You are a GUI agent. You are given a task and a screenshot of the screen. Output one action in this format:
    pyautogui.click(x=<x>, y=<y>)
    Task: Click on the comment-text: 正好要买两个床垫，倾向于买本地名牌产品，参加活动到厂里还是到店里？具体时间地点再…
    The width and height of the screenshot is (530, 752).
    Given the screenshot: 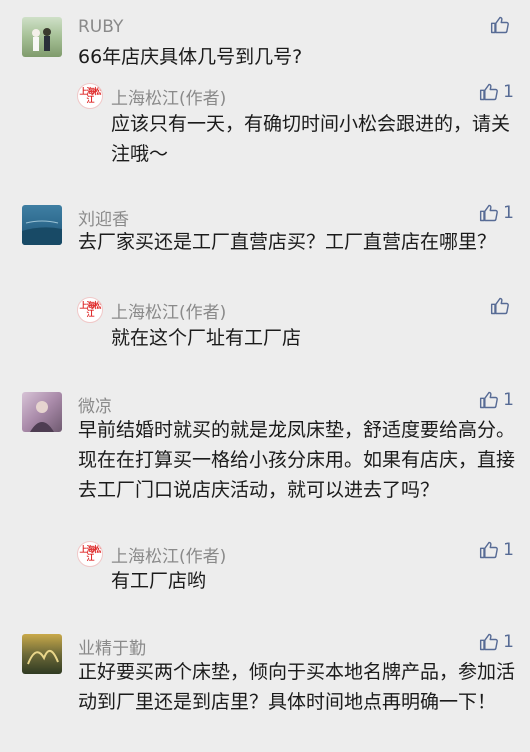 What is the action you would take?
    pyautogui.click(x=297, y=687)
    